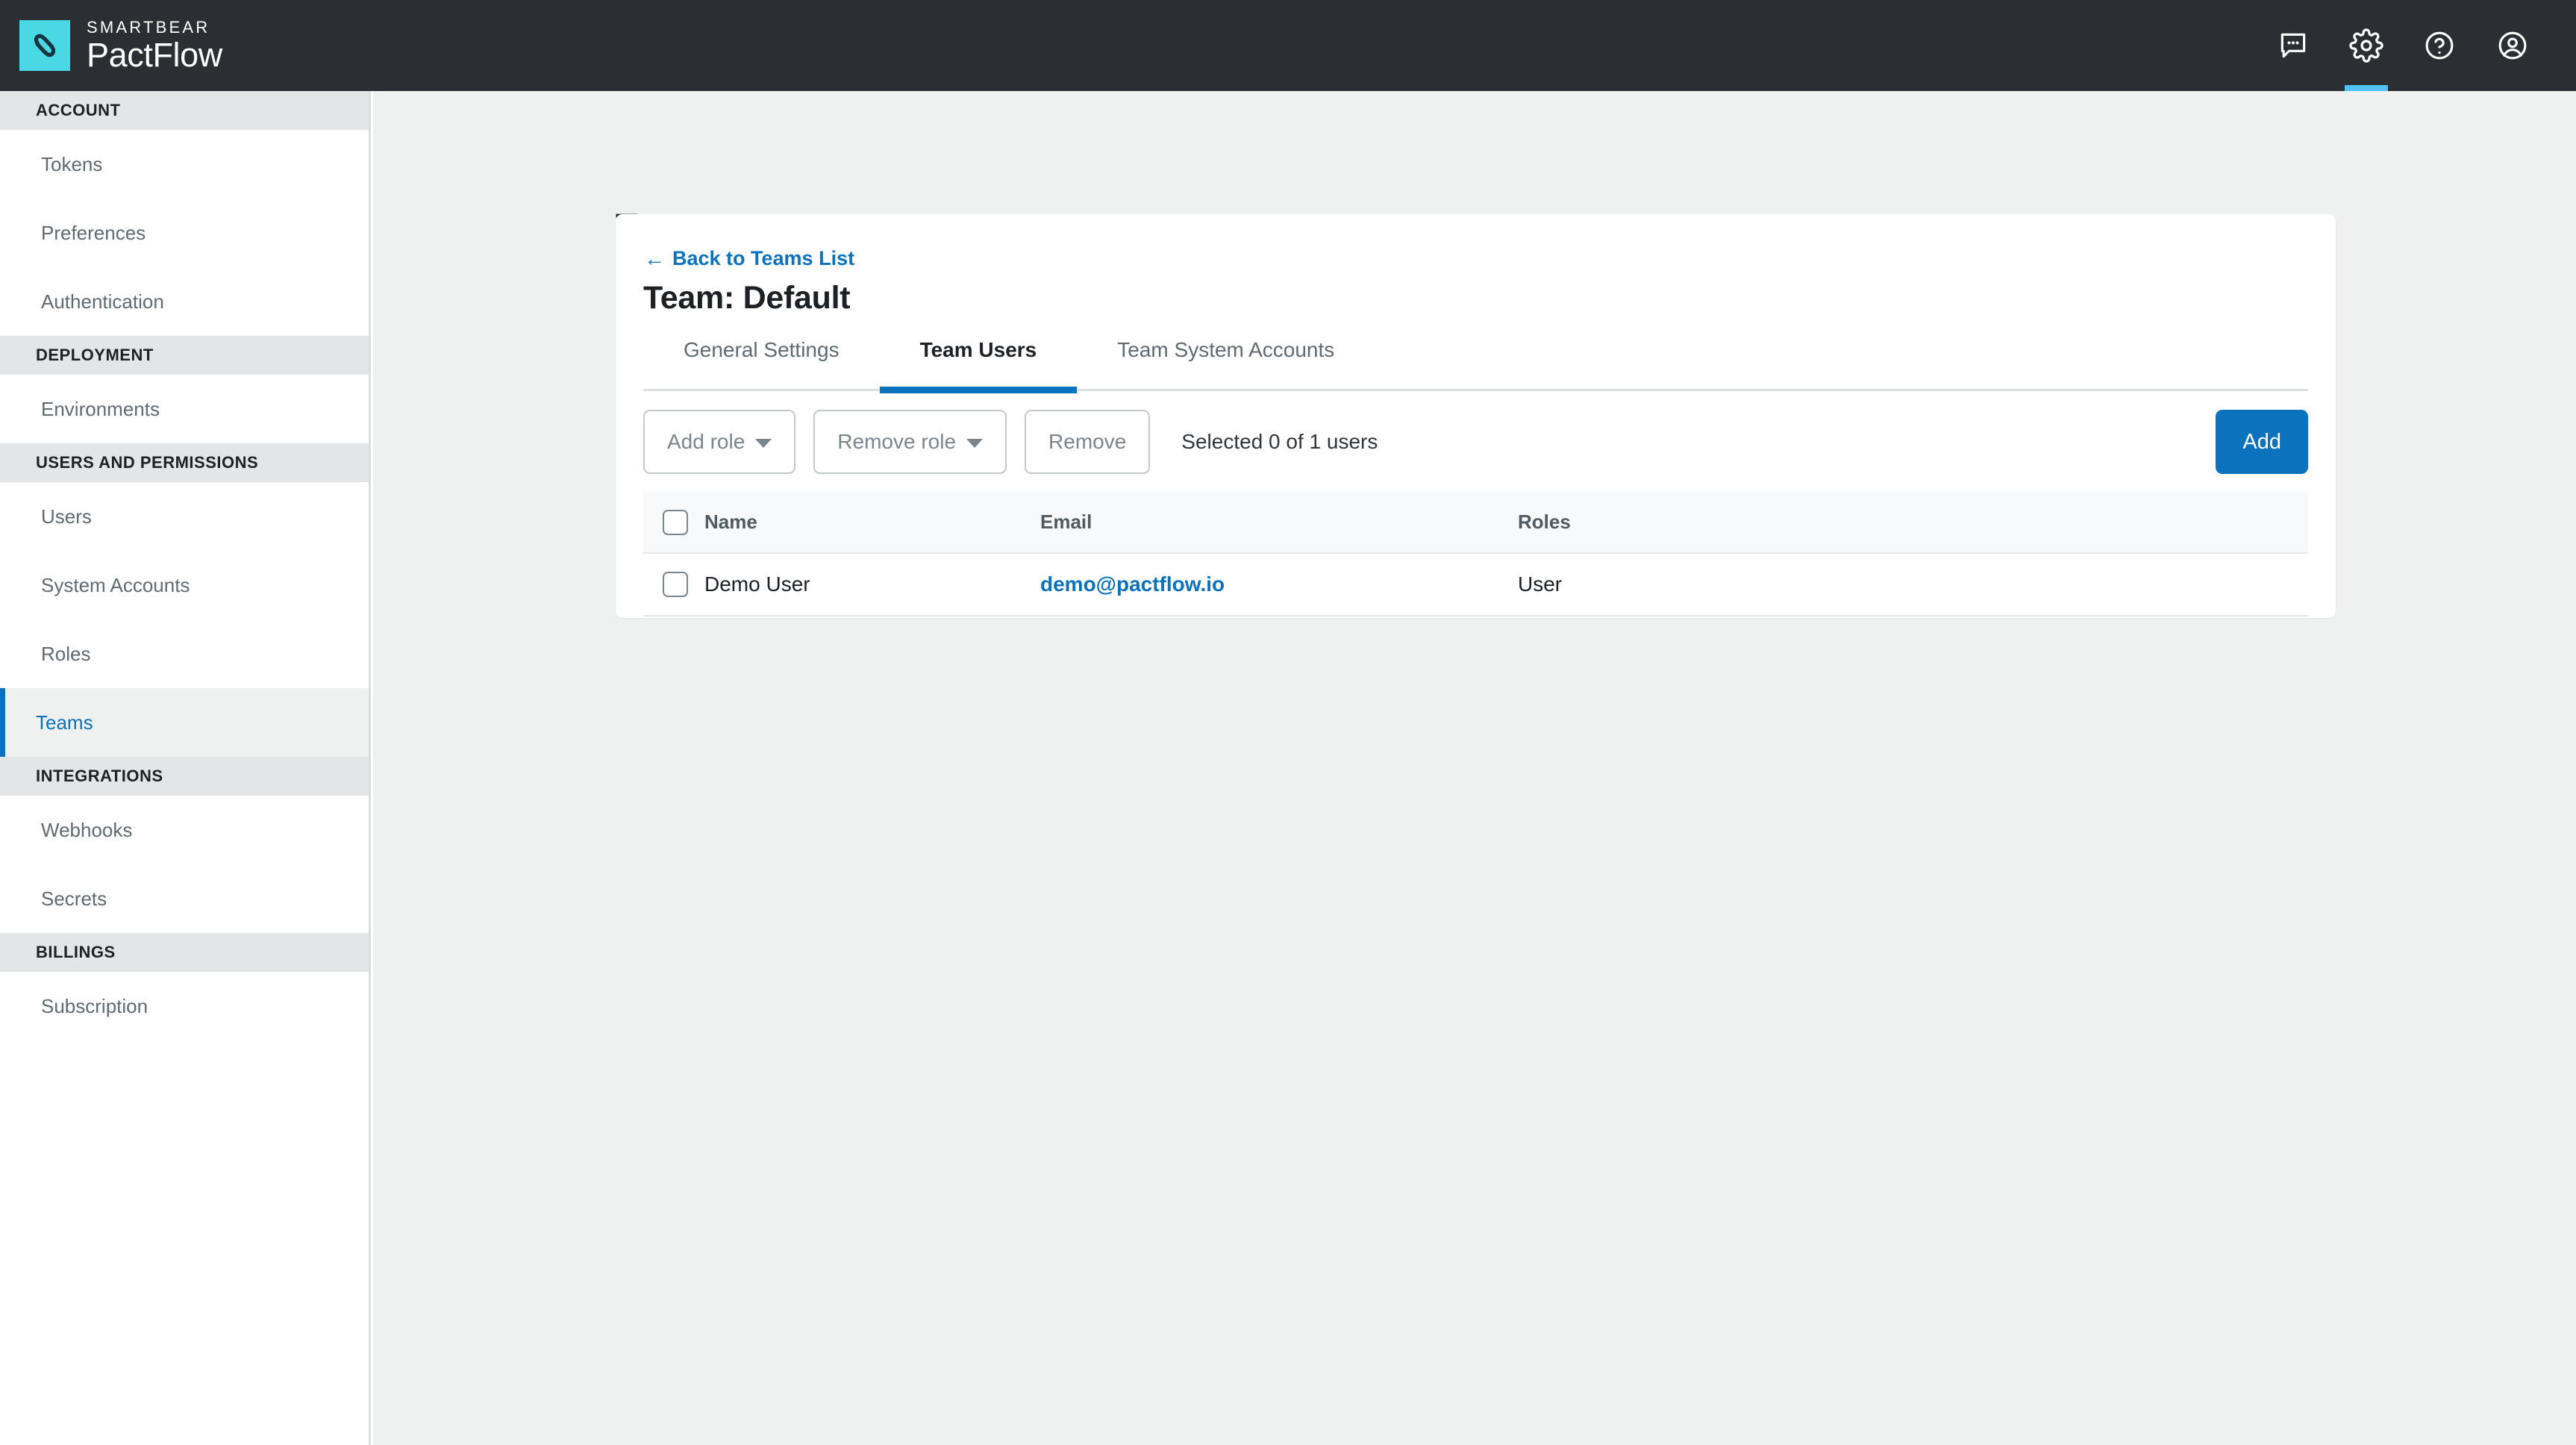 The height and width of the screenshot is (1445, 2576). What do you see at coordinates (978, 364) in the screenshot?
I see `tab-team-users: Team Users` at bounding box center [978, 364].